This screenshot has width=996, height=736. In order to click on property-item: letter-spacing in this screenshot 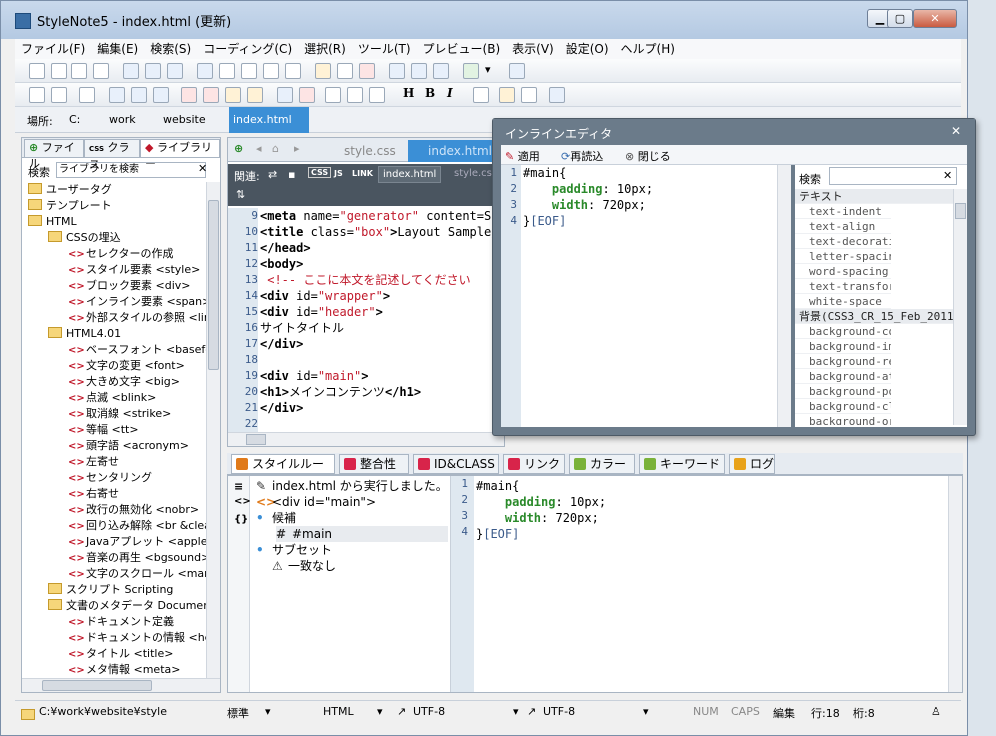, I will do `click(843, 256)`.